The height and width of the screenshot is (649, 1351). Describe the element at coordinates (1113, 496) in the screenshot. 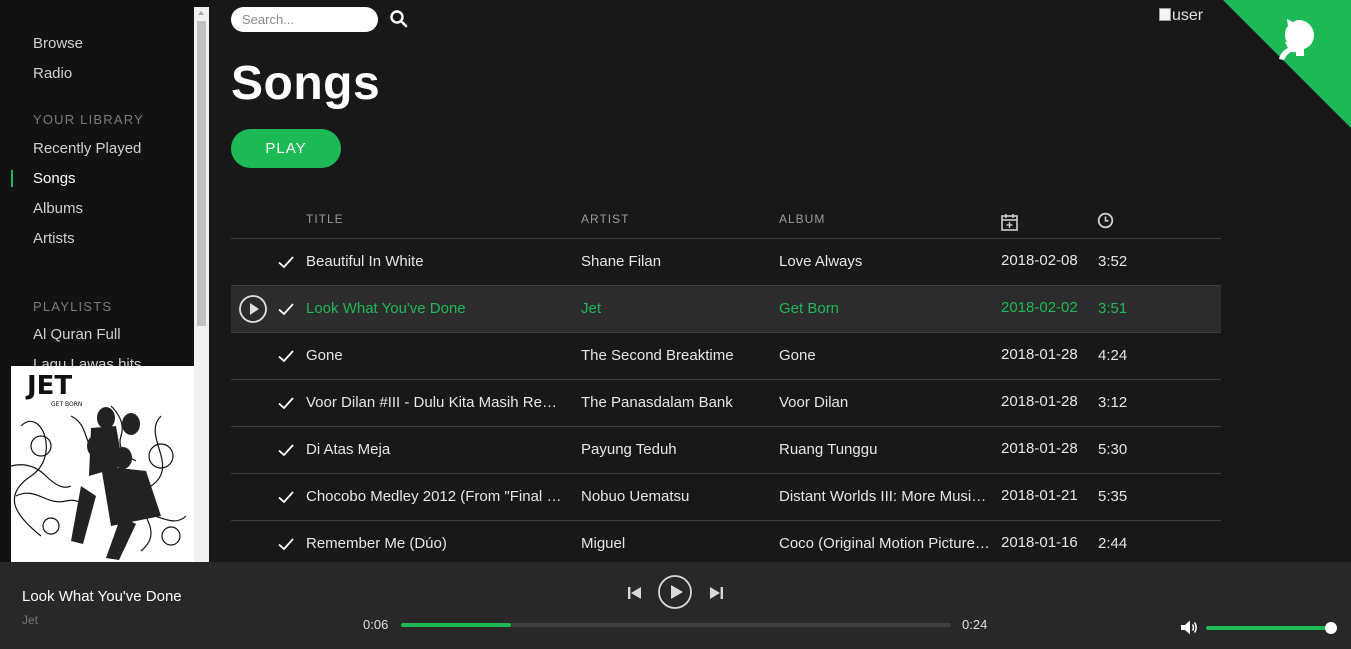

I see `song-duration: 5:35` at that location.